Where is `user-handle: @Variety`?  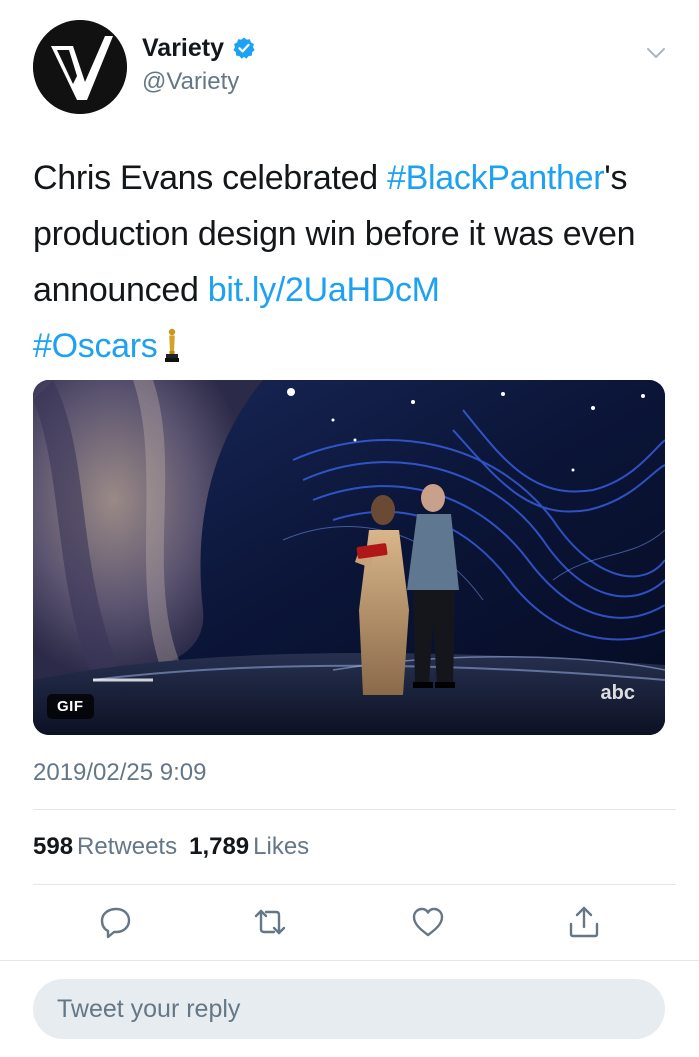
user-handle: @Variety is located at coordinates (190, 82).